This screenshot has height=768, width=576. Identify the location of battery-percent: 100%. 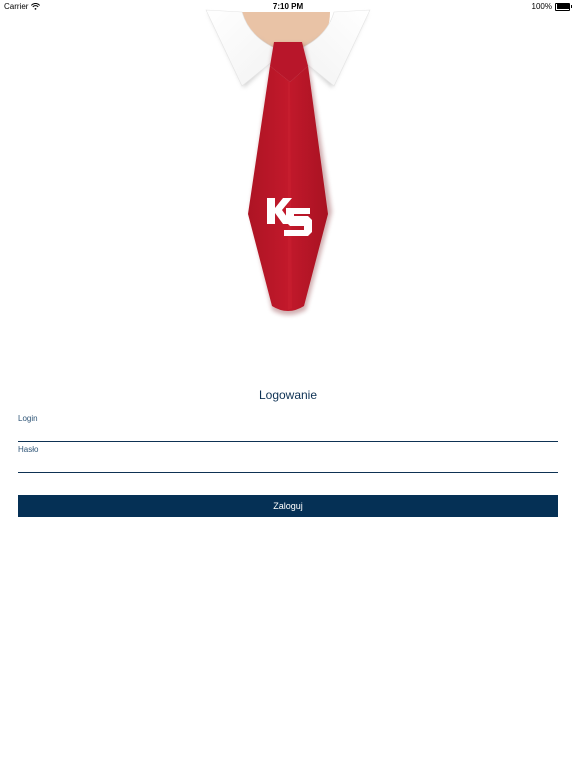
(541, 6).